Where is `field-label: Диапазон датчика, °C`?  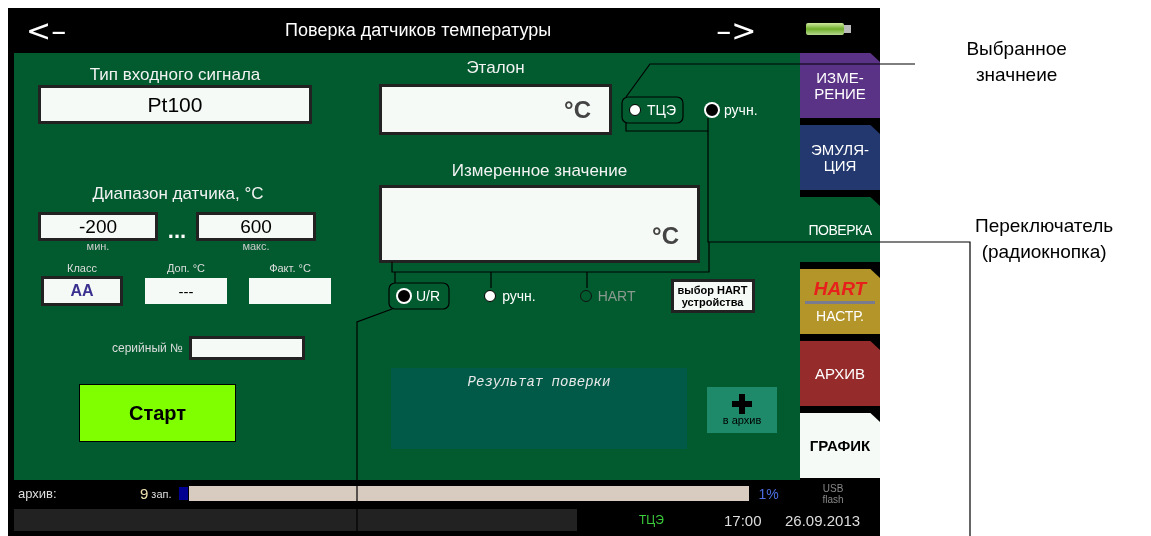
field-label: Диапазон датчика, °C is located at coordinates (178, 194).